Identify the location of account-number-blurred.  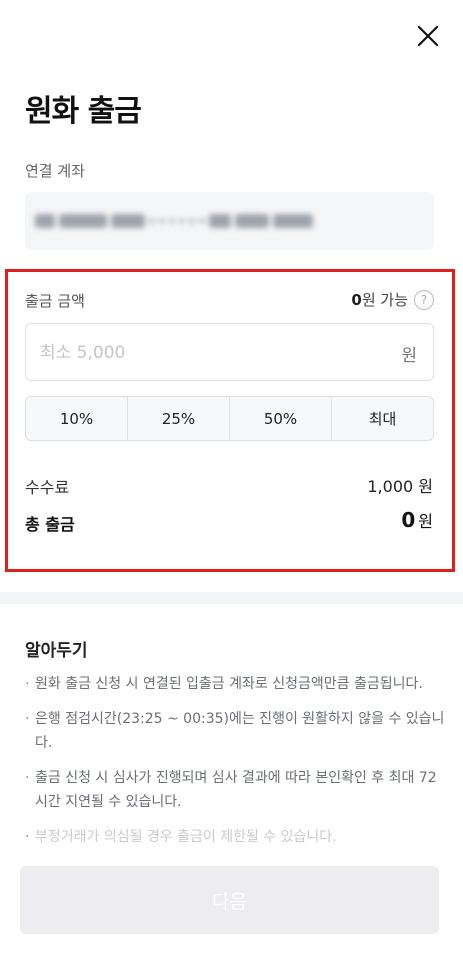
(200, 221).